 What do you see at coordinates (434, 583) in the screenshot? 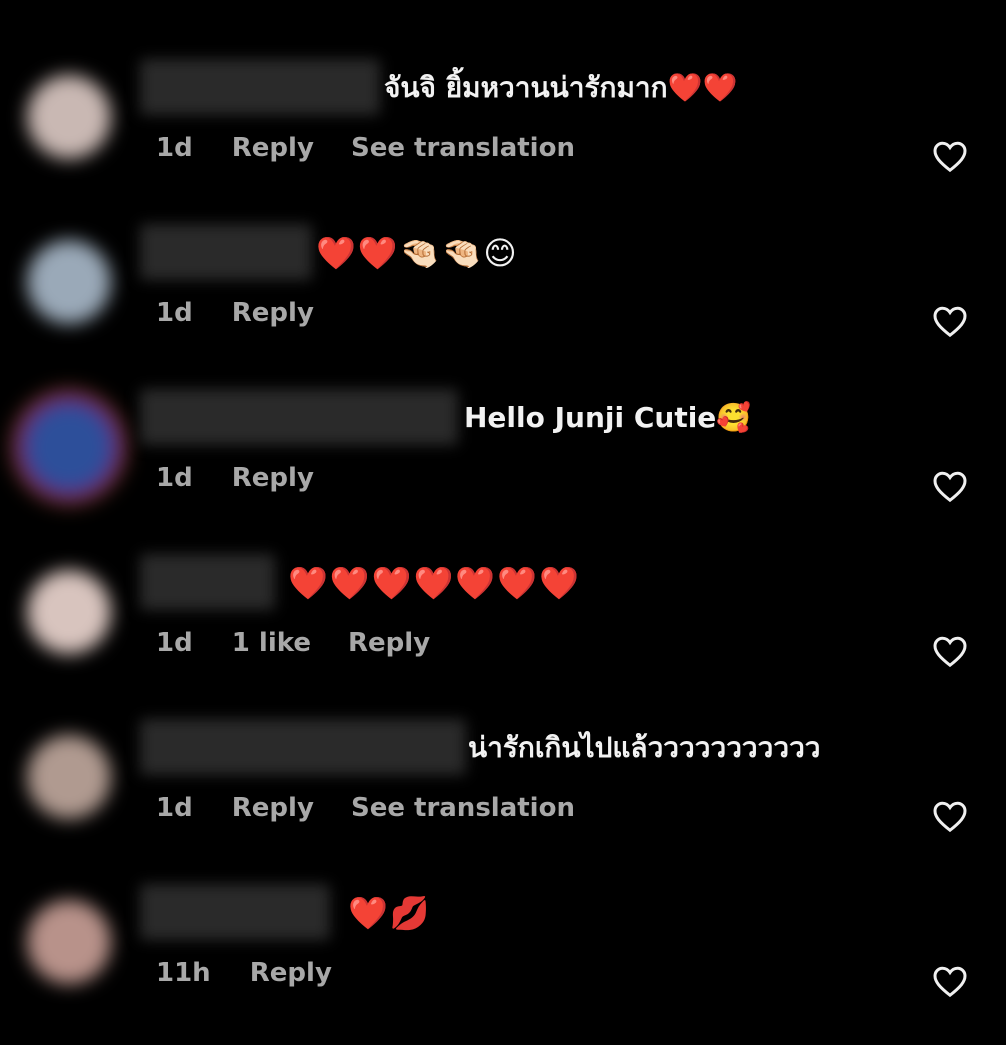
I see `comment-text: ❤️❤️❤️❤️❤️❤️❤️` at bounding box center [434, 583].